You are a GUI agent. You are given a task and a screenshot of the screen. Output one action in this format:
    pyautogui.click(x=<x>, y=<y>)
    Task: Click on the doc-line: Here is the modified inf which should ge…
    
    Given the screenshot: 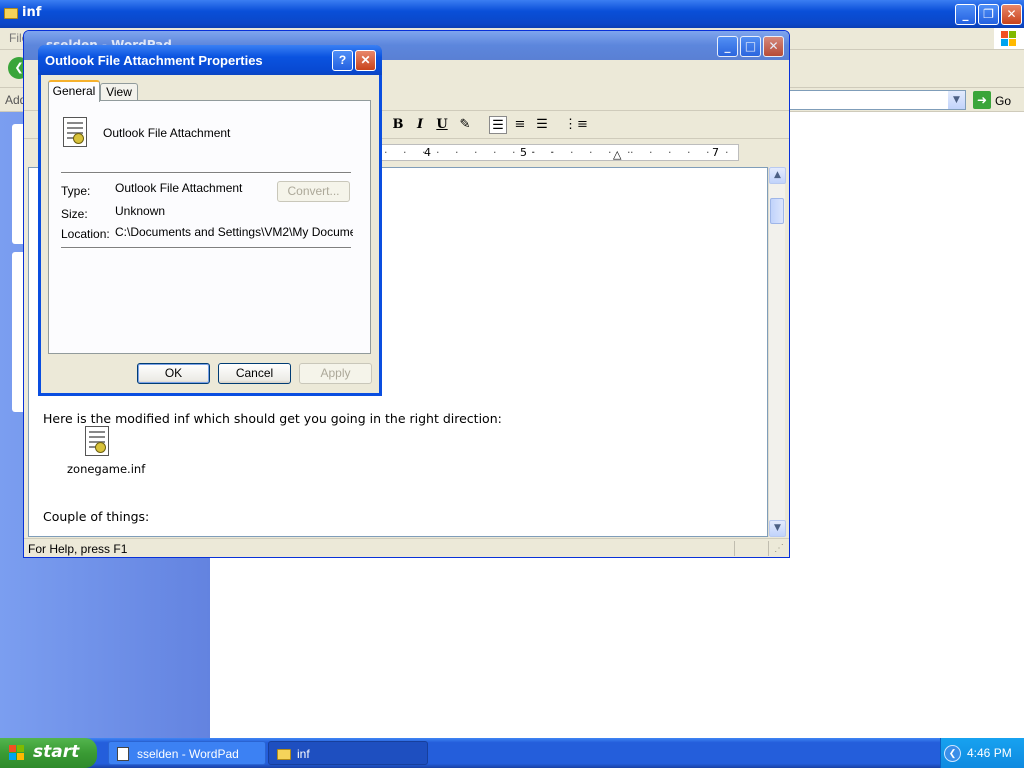 What is the action you would take?
    pyautogui.click(x=272, y=418)
    